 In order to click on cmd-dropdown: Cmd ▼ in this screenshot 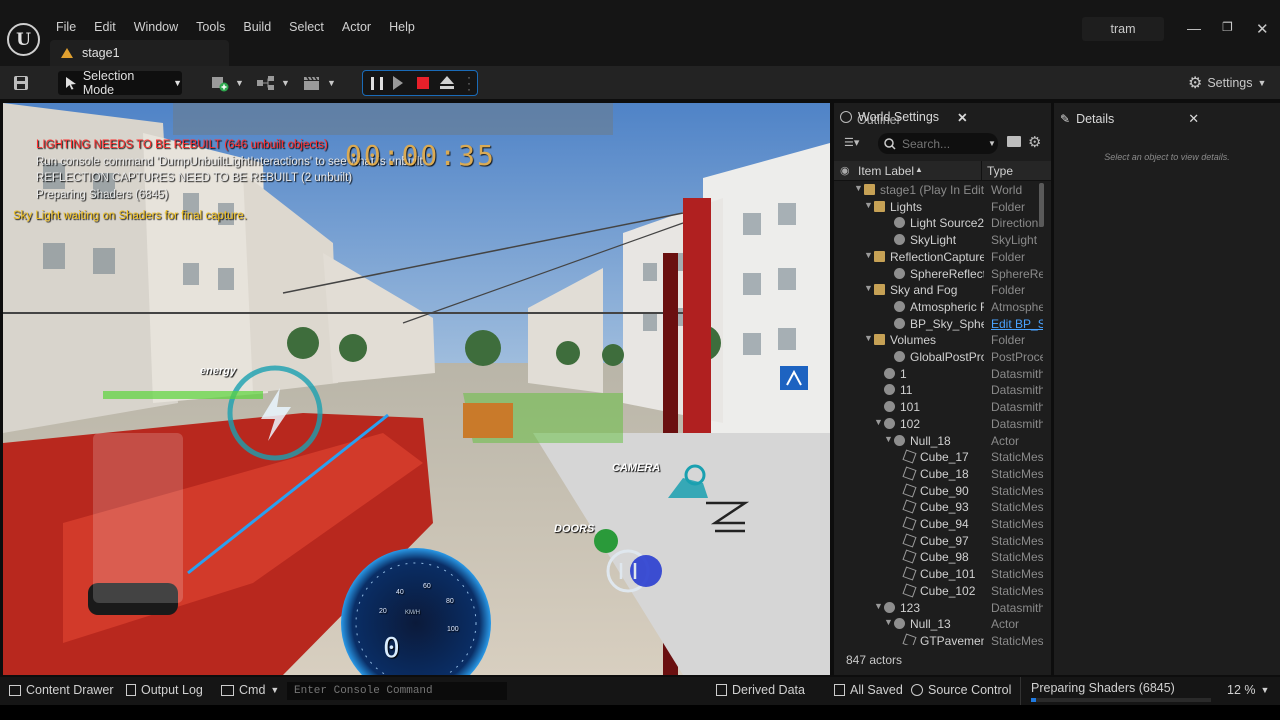, I will do `click(250, 690)`.